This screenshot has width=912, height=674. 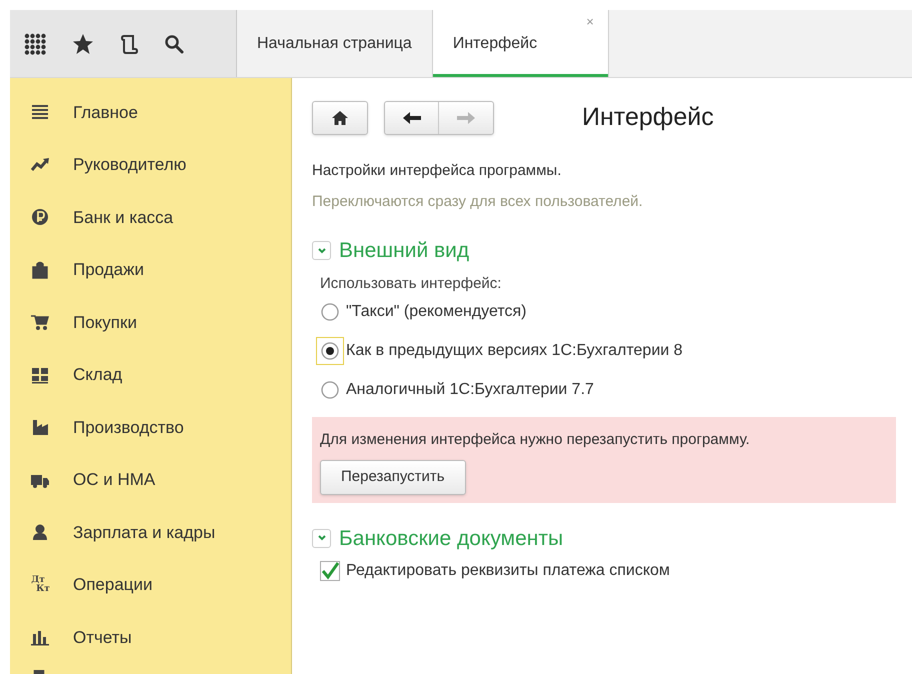 I want to click on sidebar-item: Продажи, so click(x=108, y=269).